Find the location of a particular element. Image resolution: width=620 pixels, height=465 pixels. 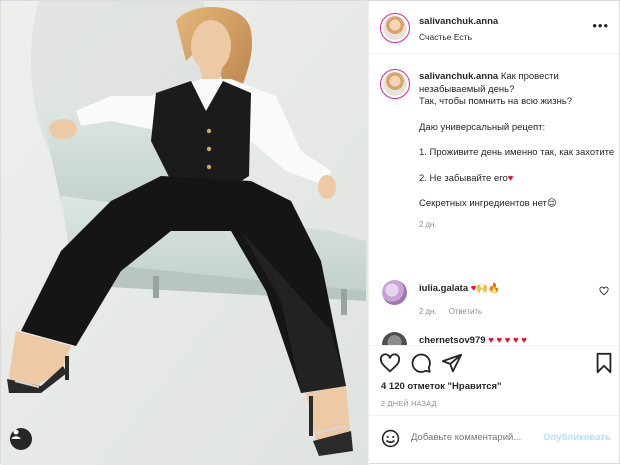

emoji-icon is located at coordinates (390, 438).